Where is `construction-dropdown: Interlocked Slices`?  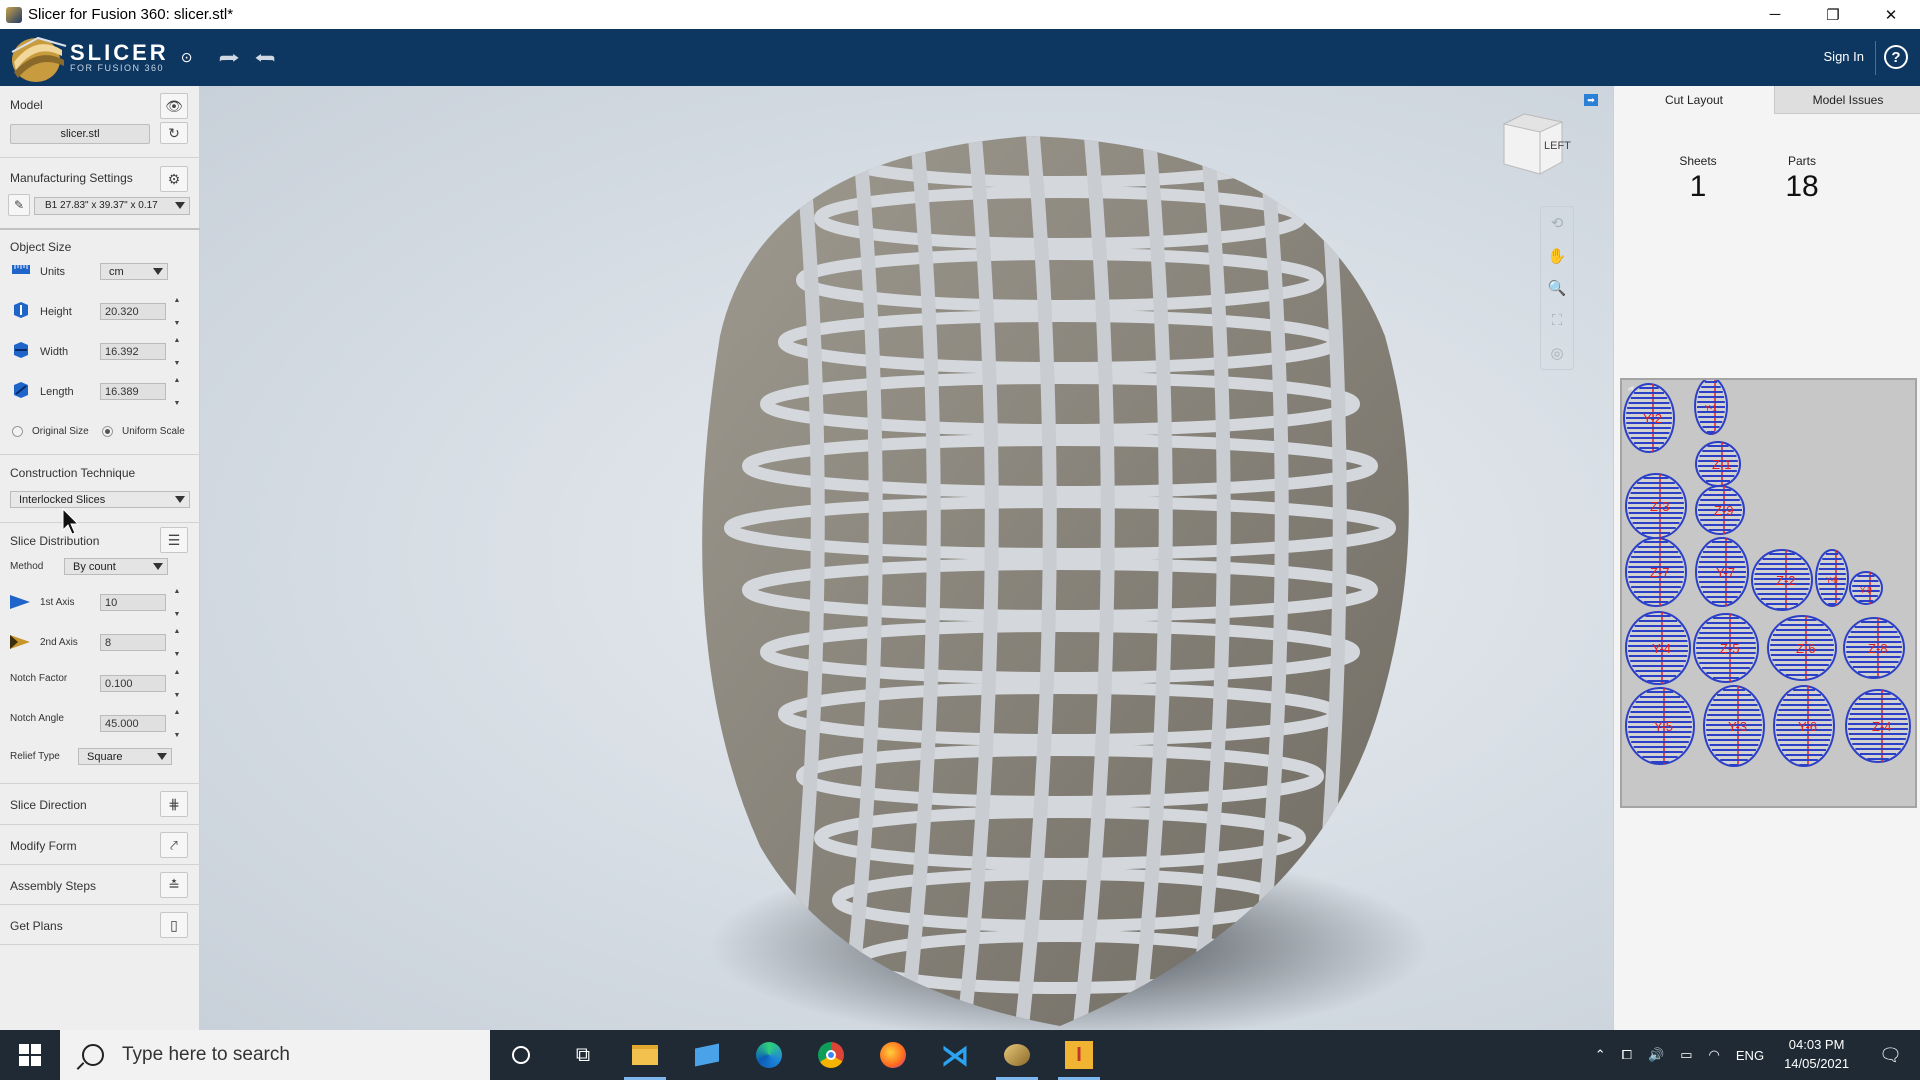
construction-dropdown: Interlocked Slices is located at coordinates (100, 499).